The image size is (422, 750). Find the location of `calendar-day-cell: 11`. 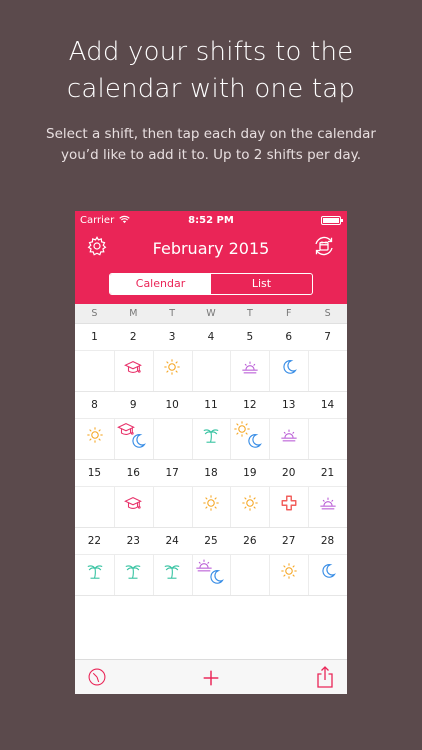

calendar-day-cell: 11 is located at coordinates (211, 425).